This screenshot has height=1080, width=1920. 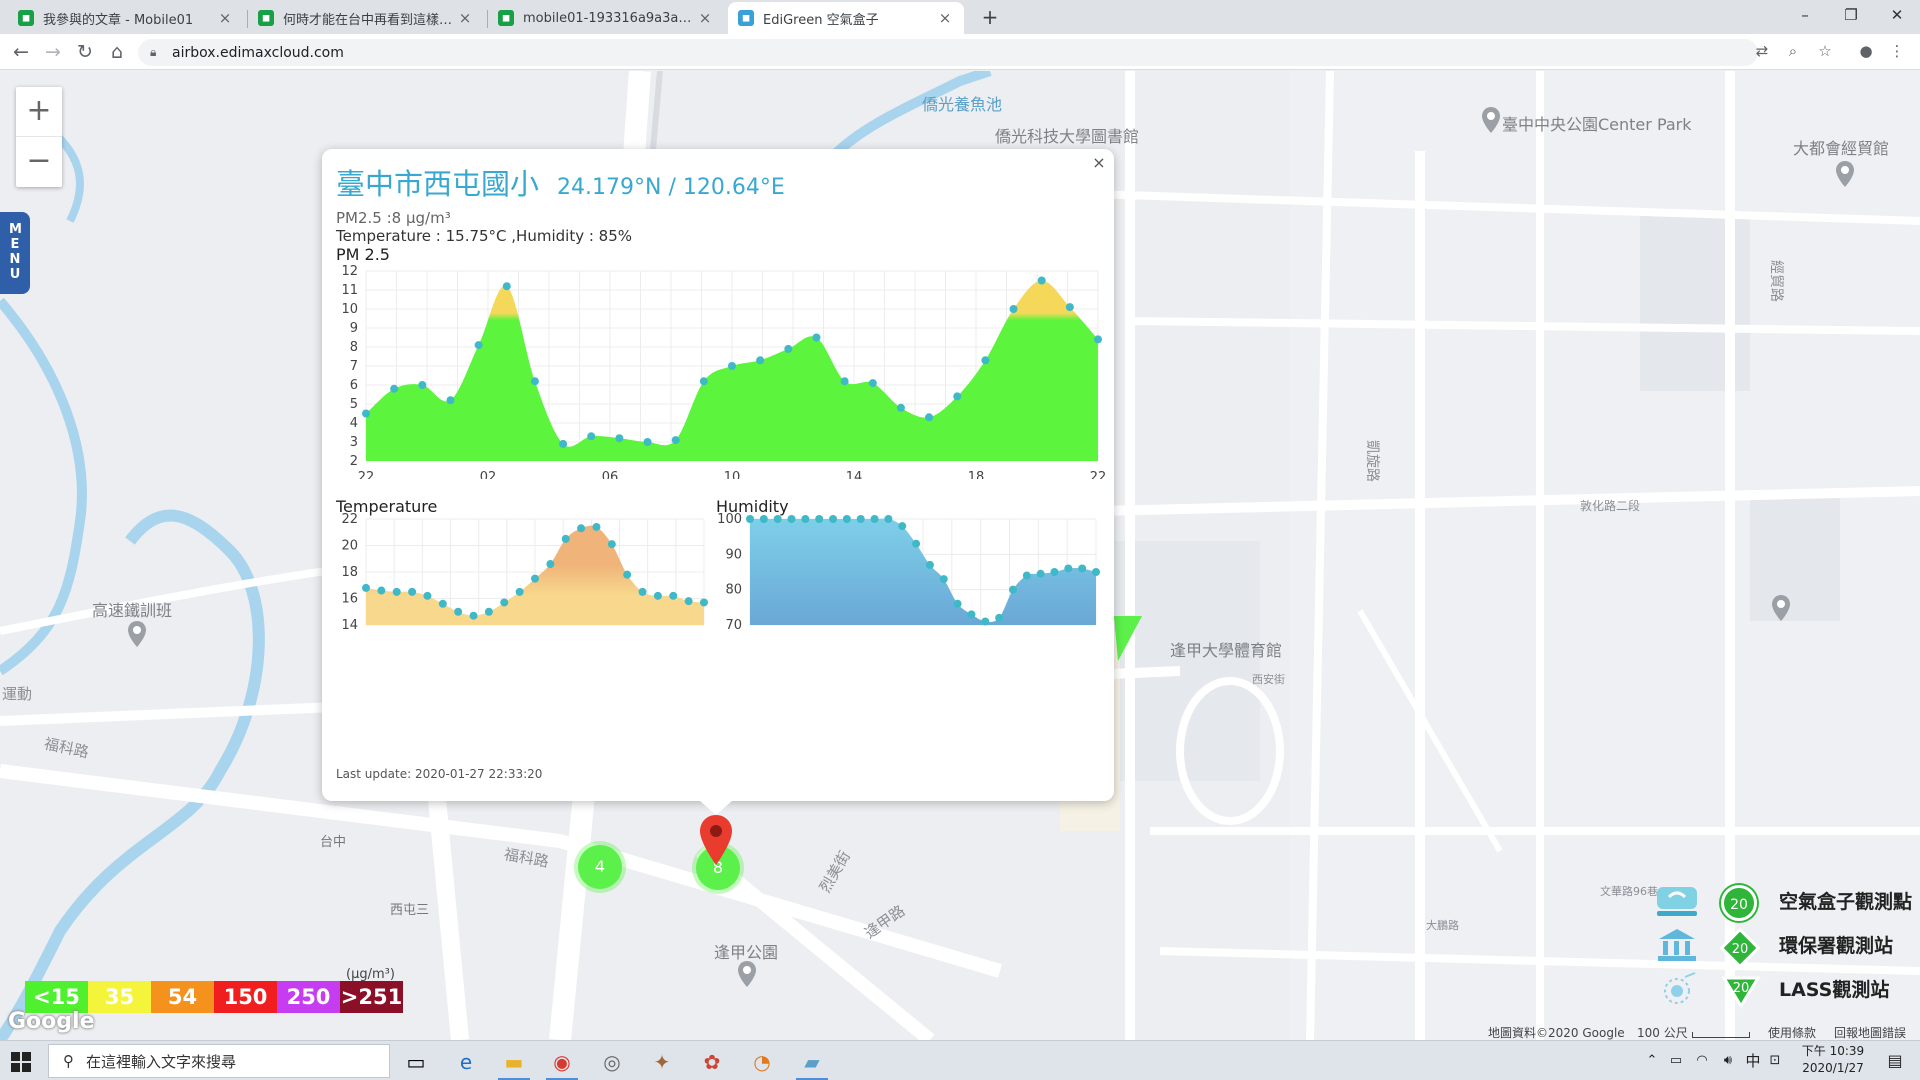 I want to click on home-icon: ⌂, so click(x=117, y=52).